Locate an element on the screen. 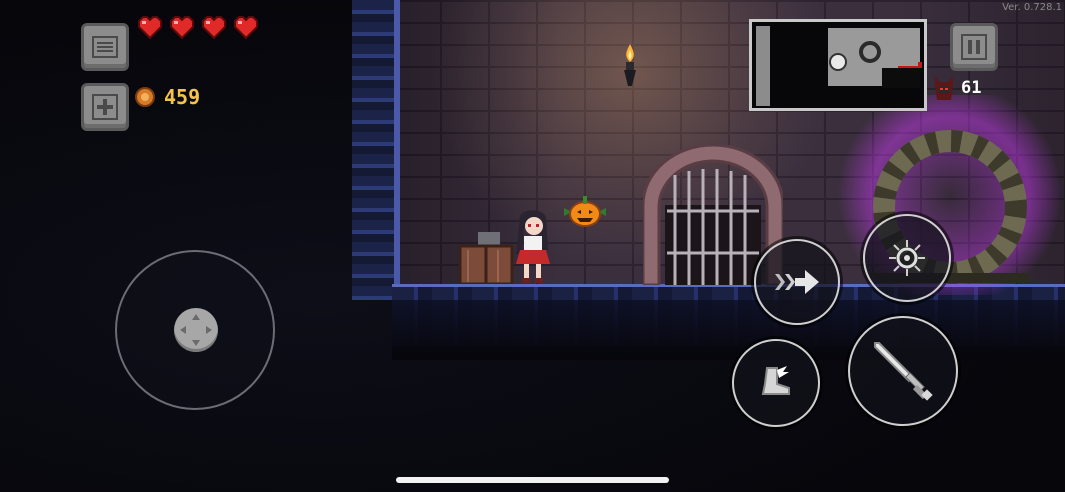  floor-shadow is located at coordinates (728, 330).